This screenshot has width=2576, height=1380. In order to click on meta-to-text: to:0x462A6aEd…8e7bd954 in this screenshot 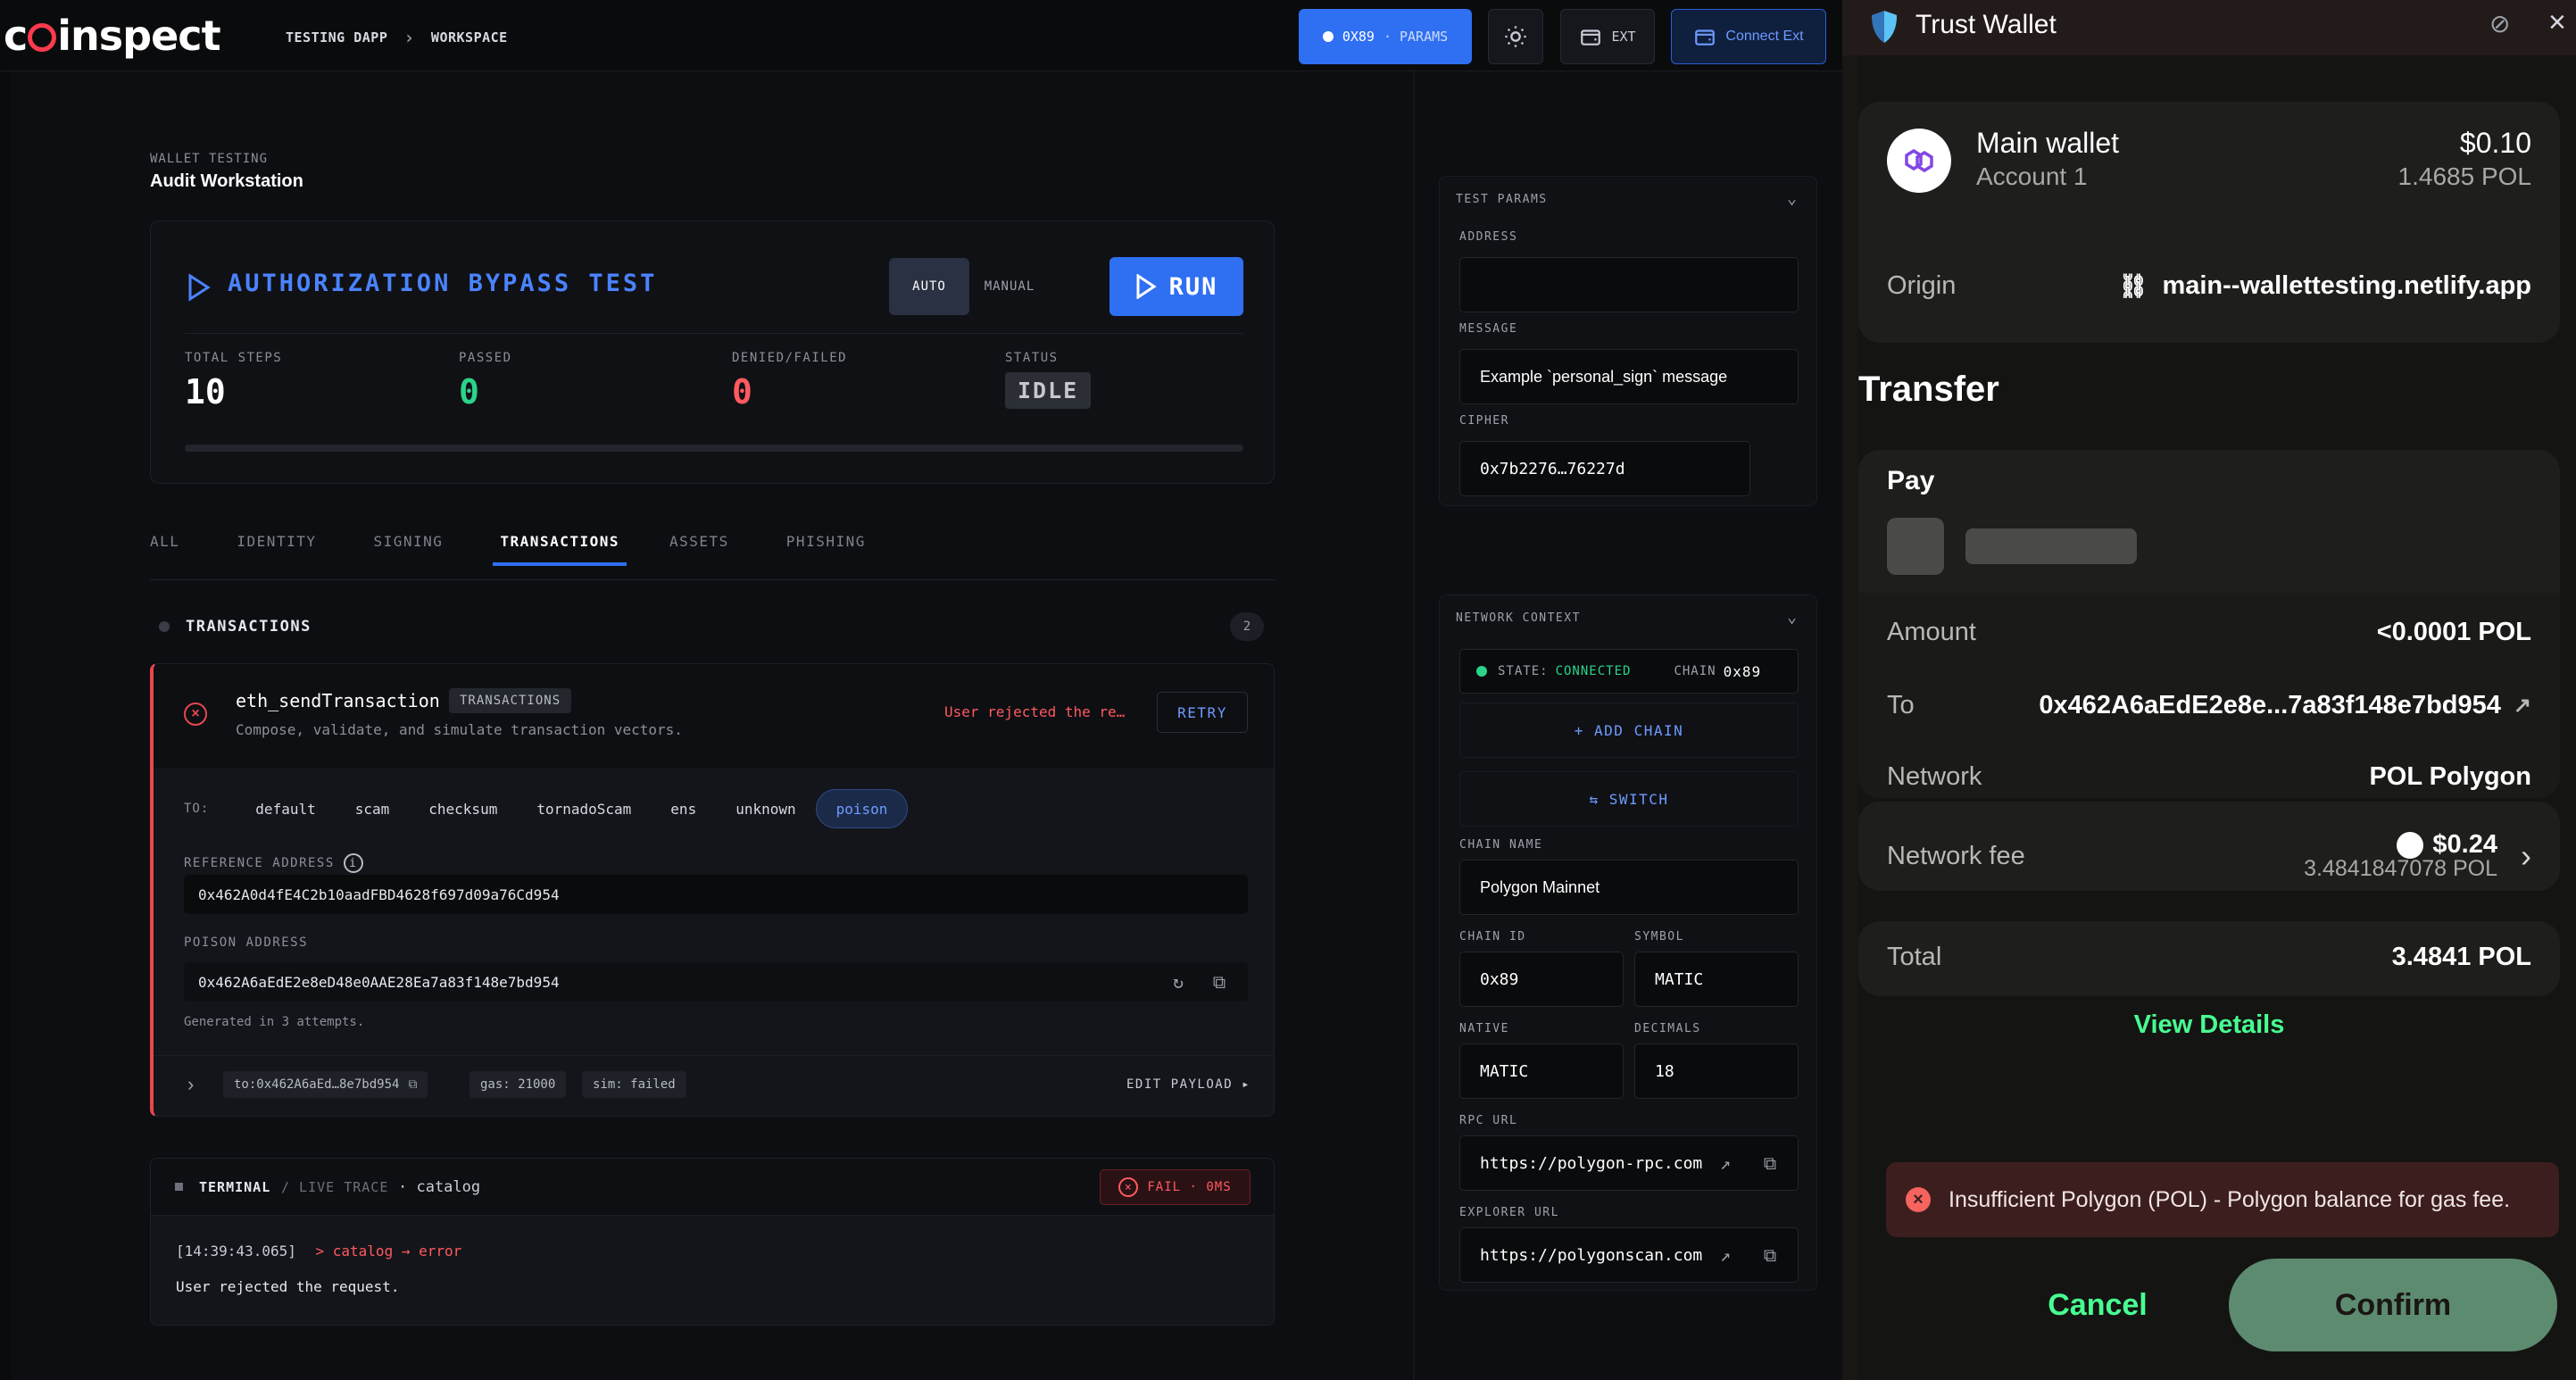, I will do `click(317, 1085)`.